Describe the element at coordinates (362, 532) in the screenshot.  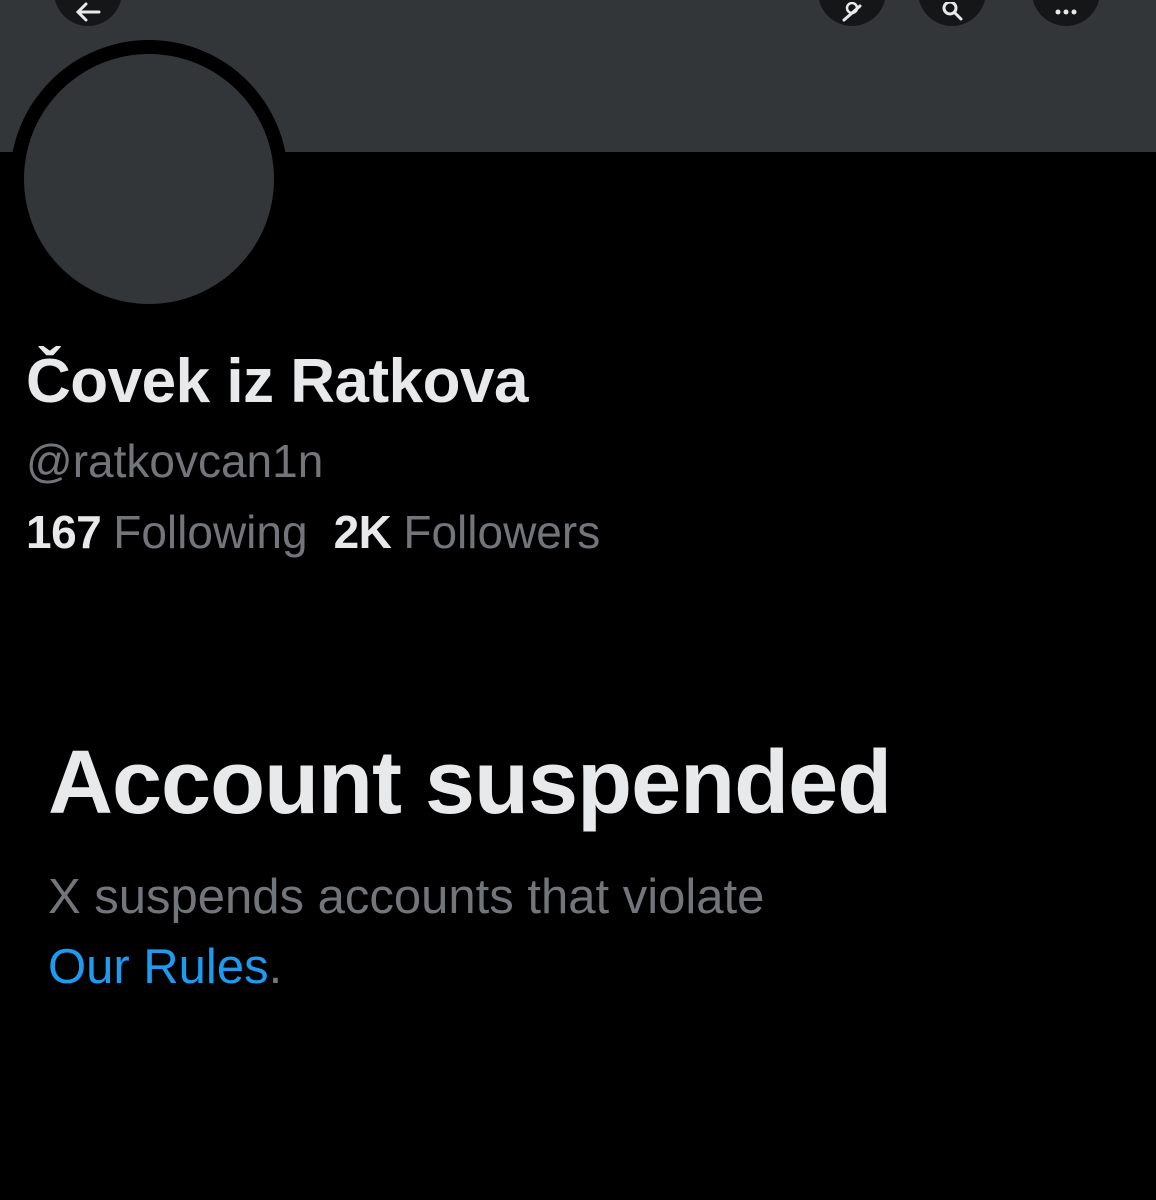
I see `followers-count: 2K` at that location.